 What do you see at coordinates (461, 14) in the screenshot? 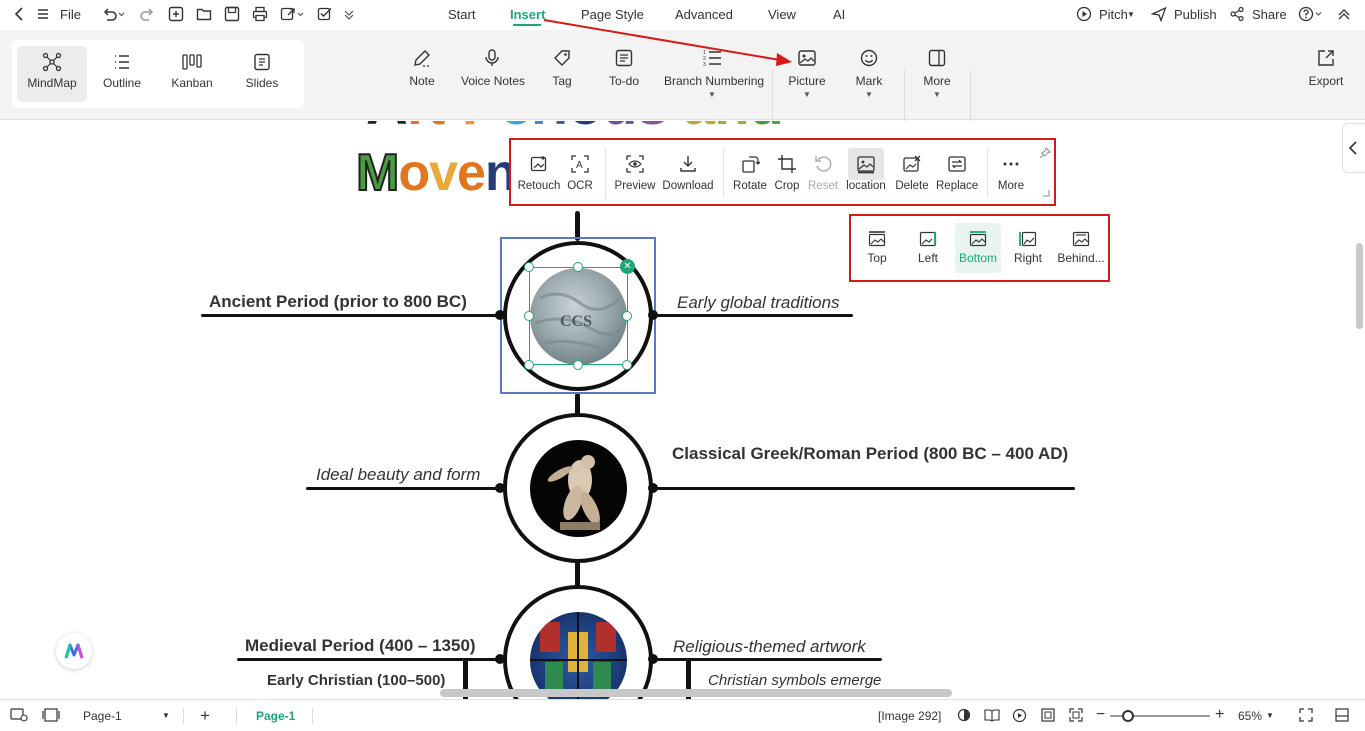
I see `tab-start: Start` at bounding box center [461, 14].